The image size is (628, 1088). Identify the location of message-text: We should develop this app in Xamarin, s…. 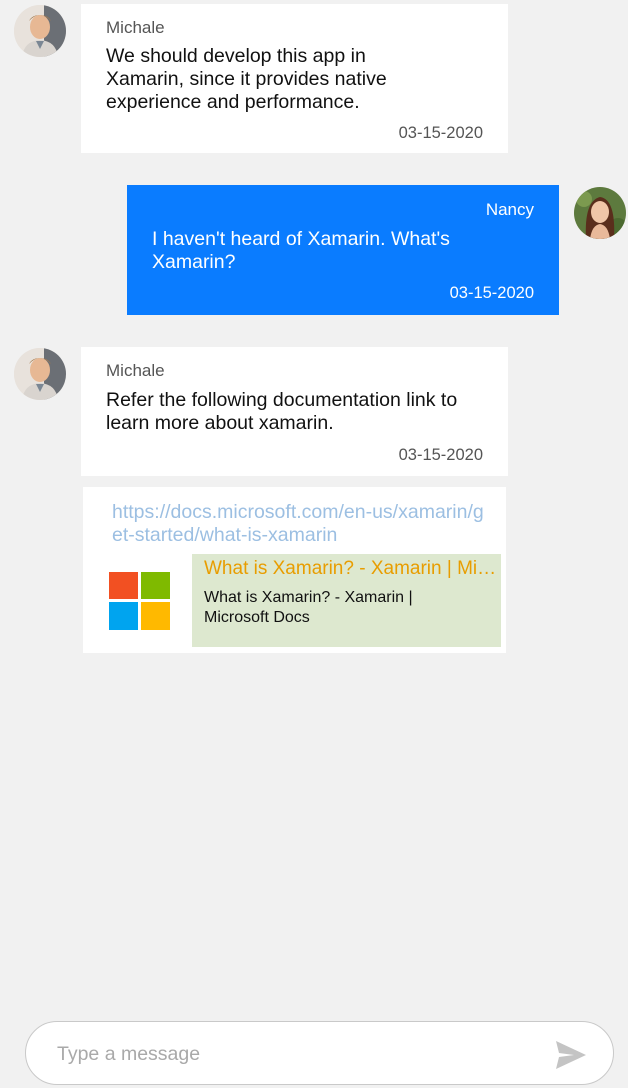
(246, 79).